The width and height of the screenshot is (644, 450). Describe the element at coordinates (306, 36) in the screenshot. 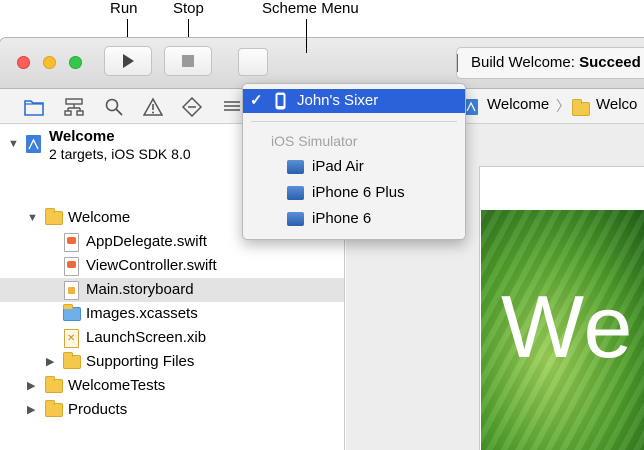

I see `scheme-menu-callout-line` at that location.